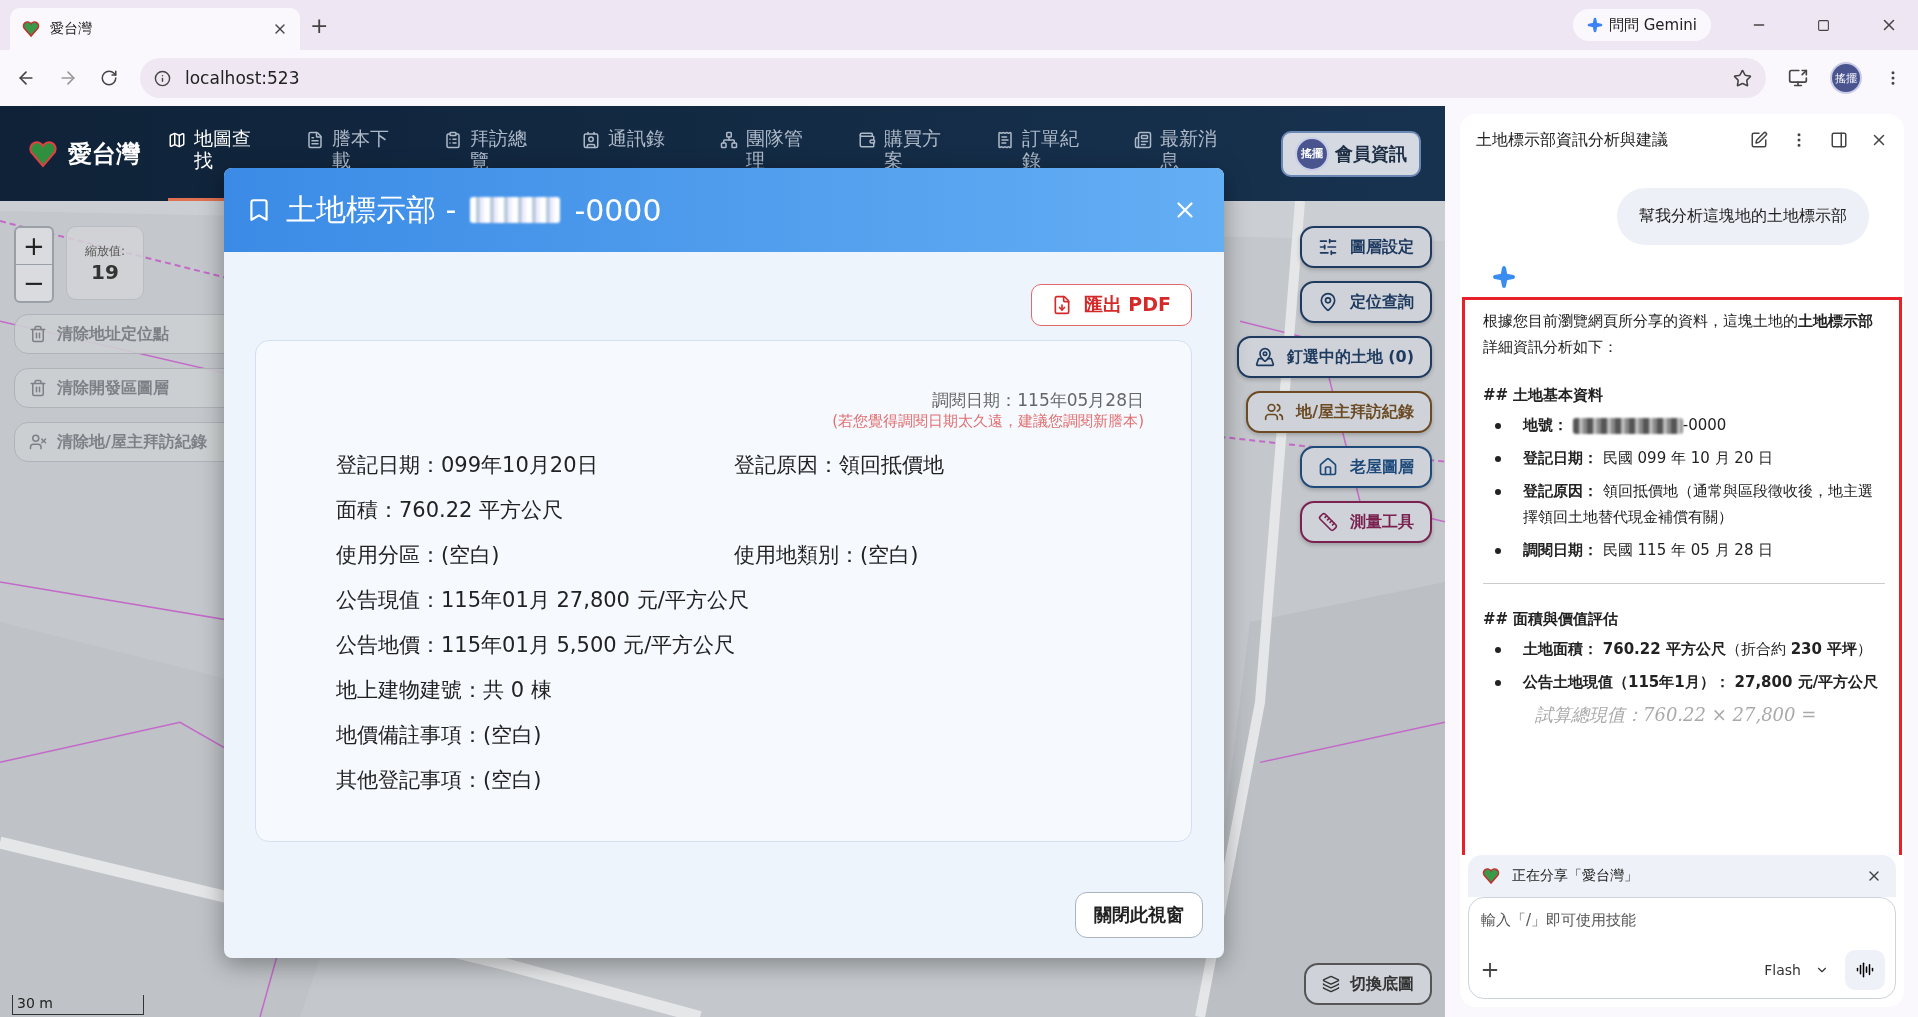 Image resolution: width=1918 pixels, height=1017 pixels. I want to click on audio-icon, so click(1865, 970).